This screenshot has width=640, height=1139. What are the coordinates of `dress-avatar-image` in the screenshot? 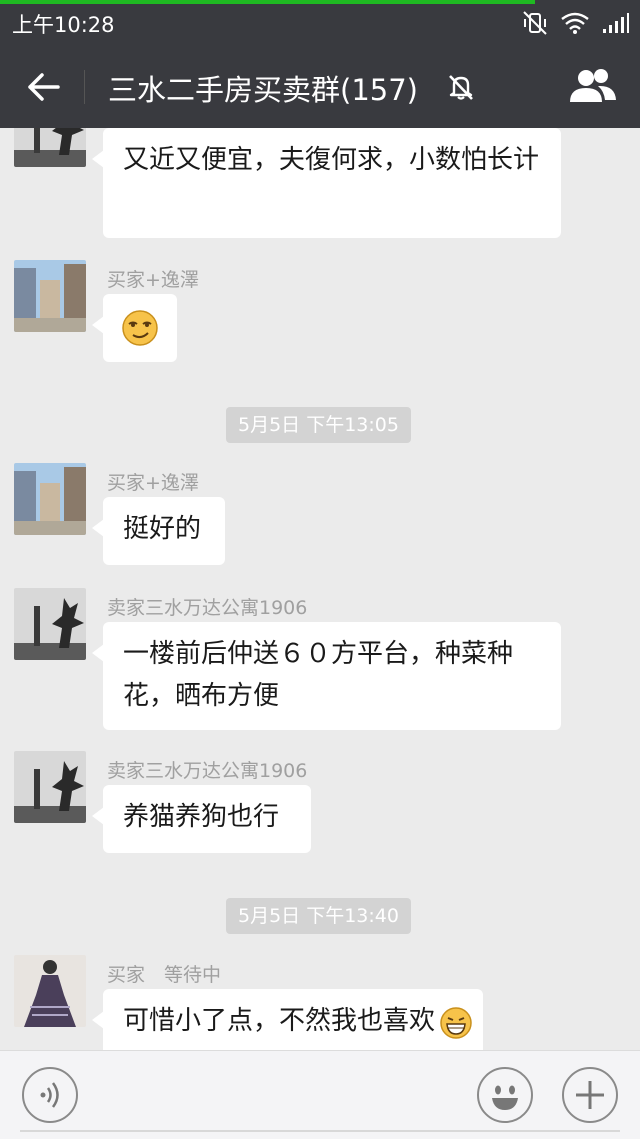 It's located at (50, 991).